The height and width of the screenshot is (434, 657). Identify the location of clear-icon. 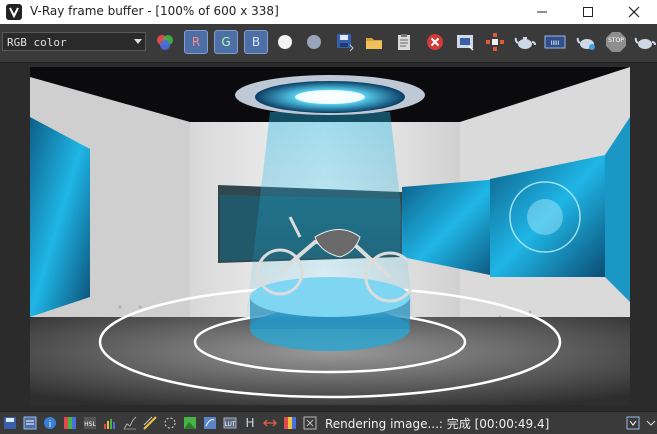
(435, 42).